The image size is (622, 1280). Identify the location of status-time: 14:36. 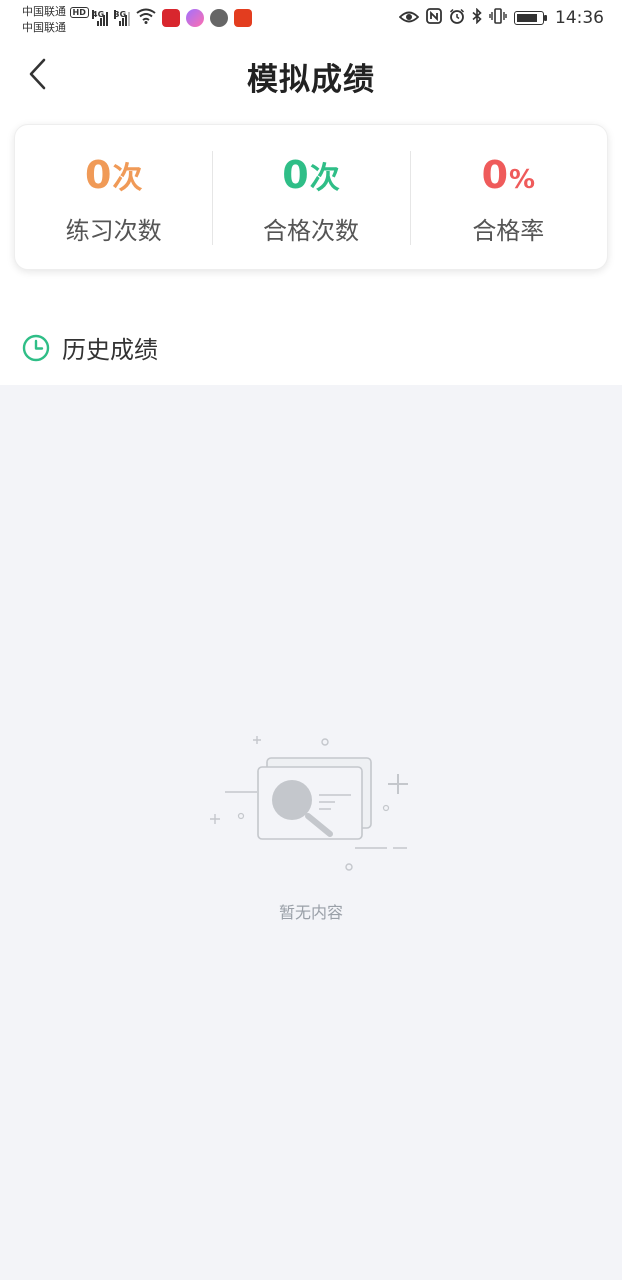
(579, 18).